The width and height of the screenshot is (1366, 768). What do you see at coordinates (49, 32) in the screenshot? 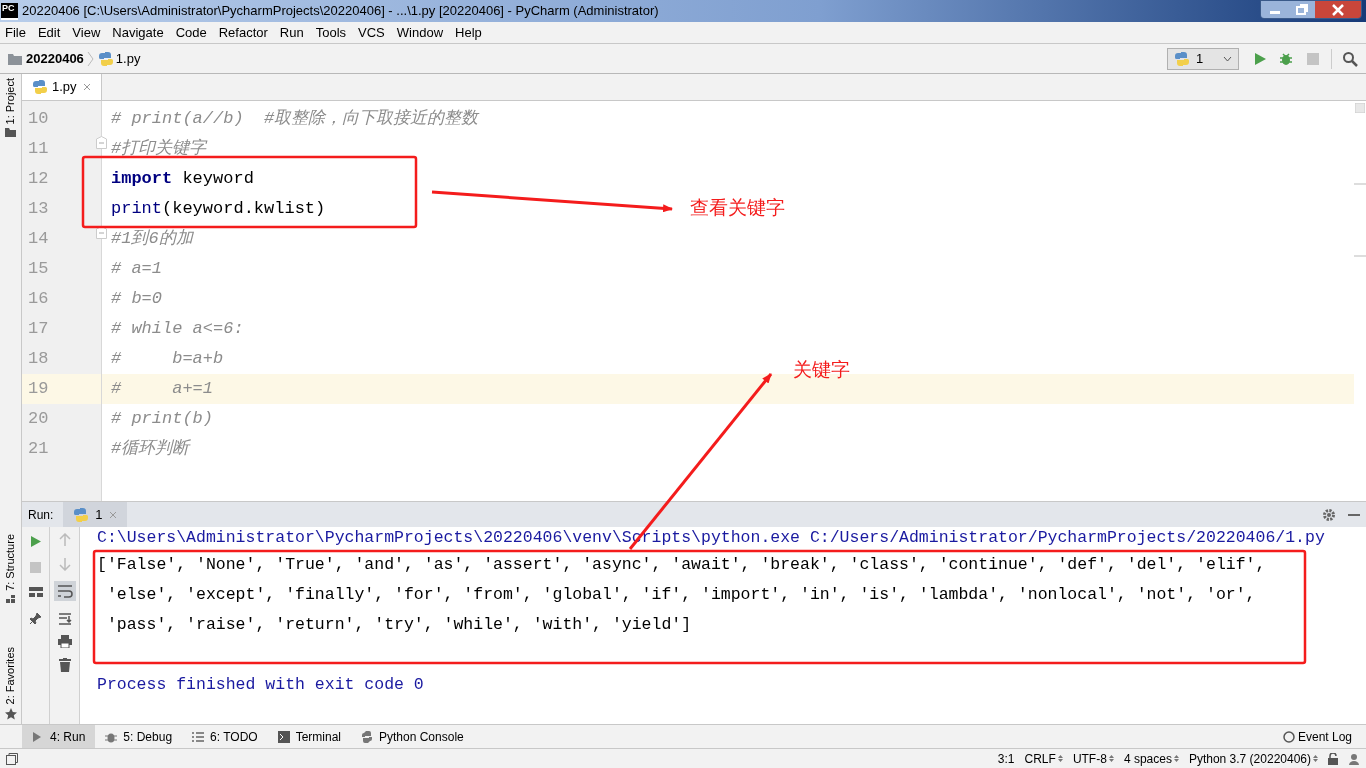
I see `menu-item: Edit` at bounding box center [49, 32].